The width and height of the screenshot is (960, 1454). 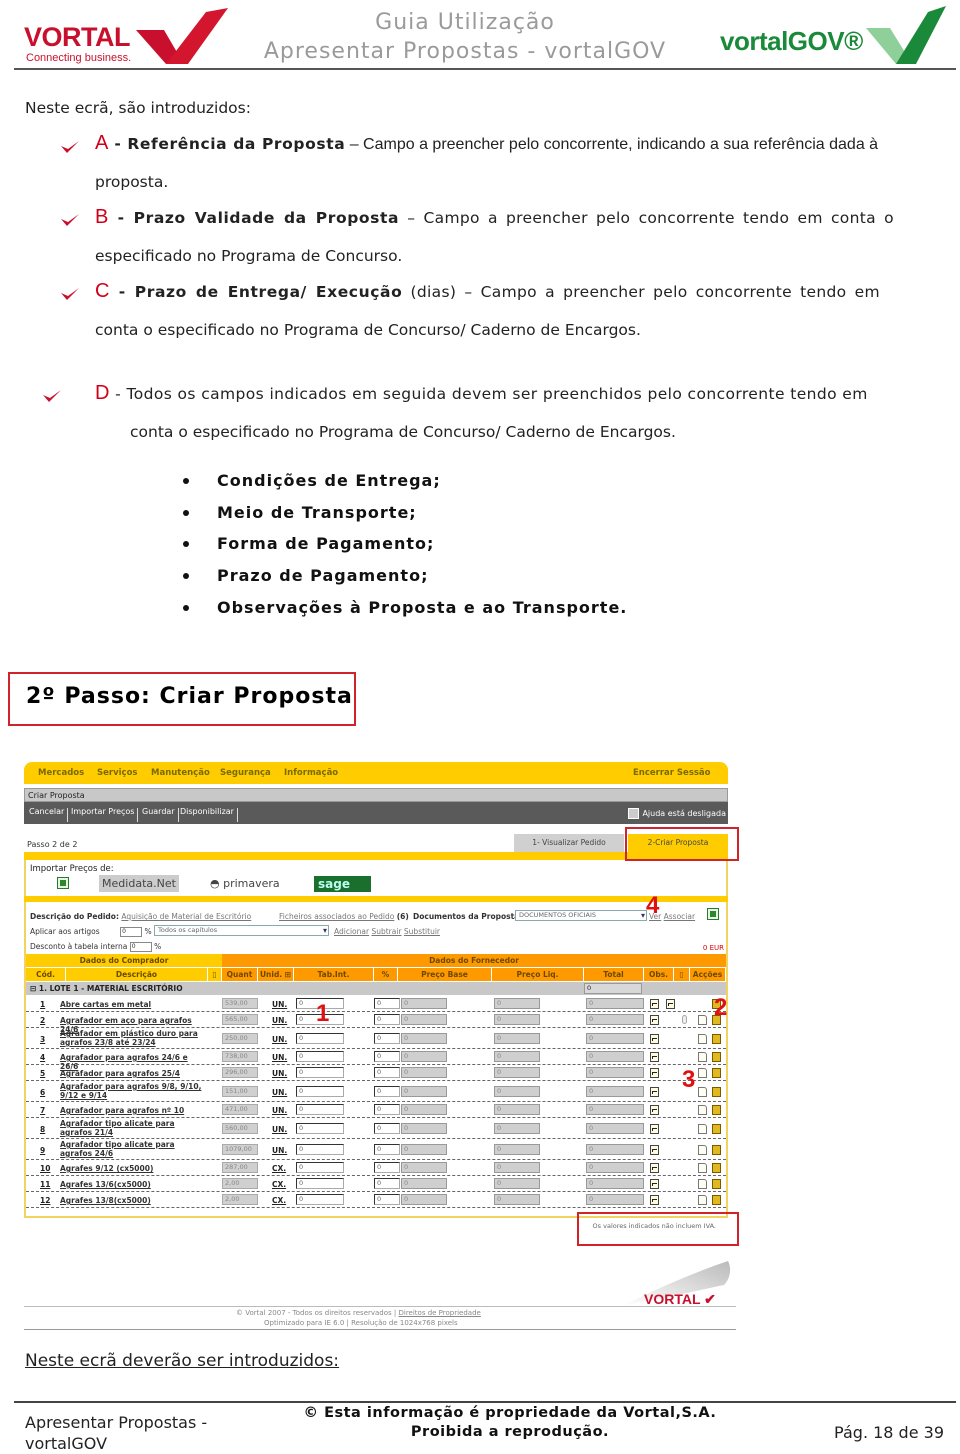 What do you see at coordinates (134, 1110) in the screenshot?
I see `row-description-link: Agrafador para agrafos nº 10` at bounding box center [134, 1110].